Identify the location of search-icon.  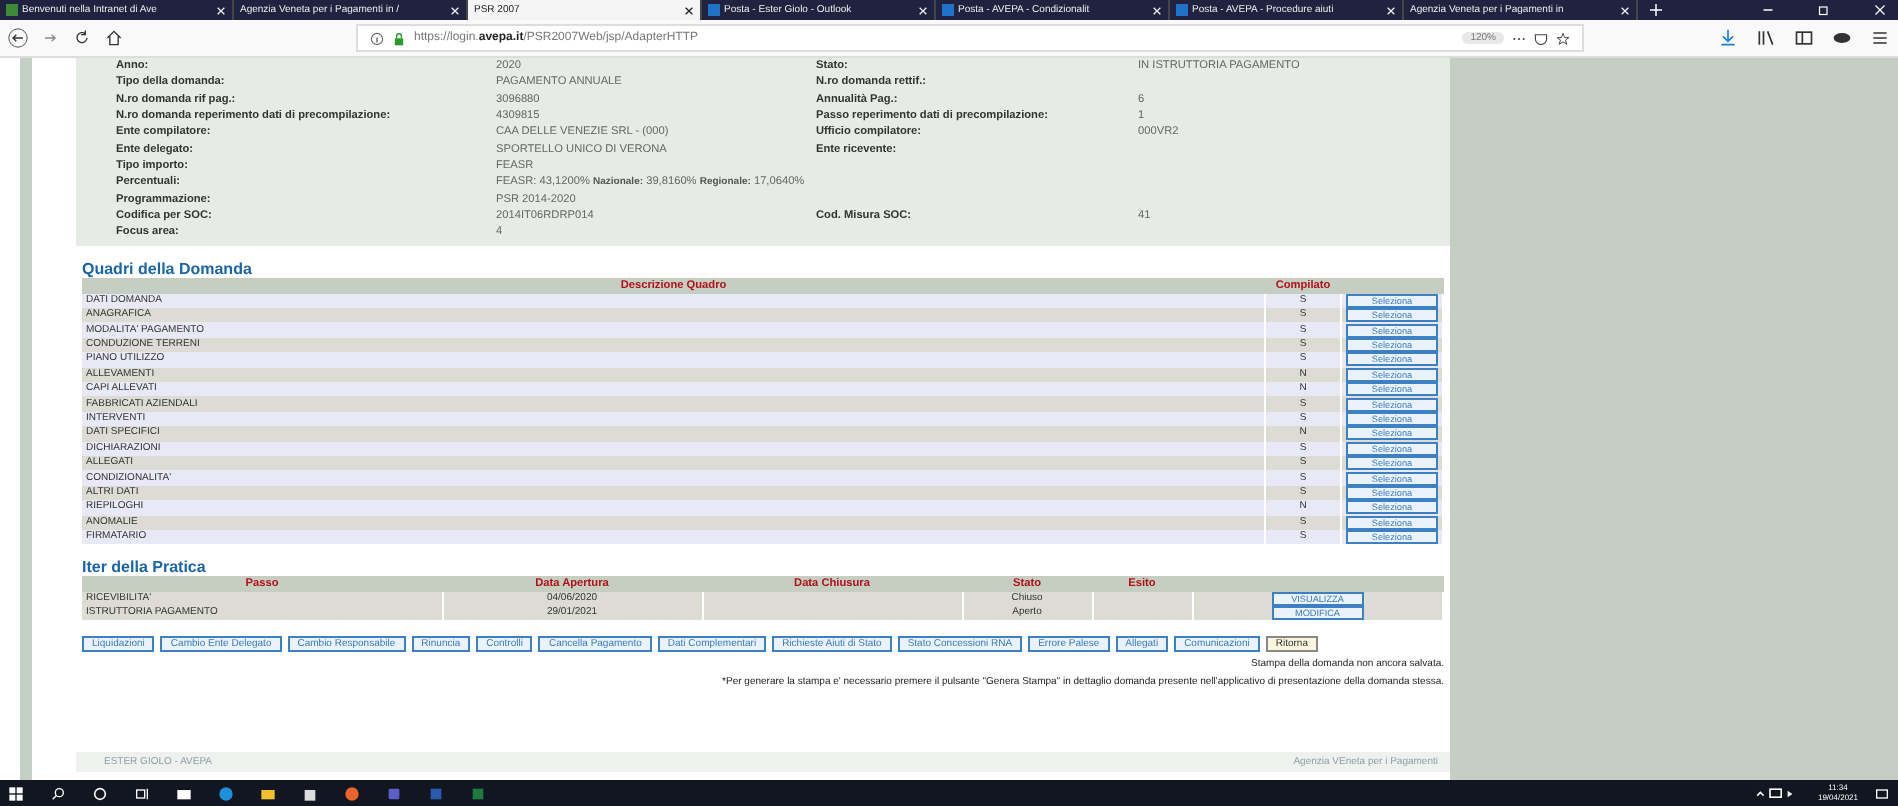
(58, 793).